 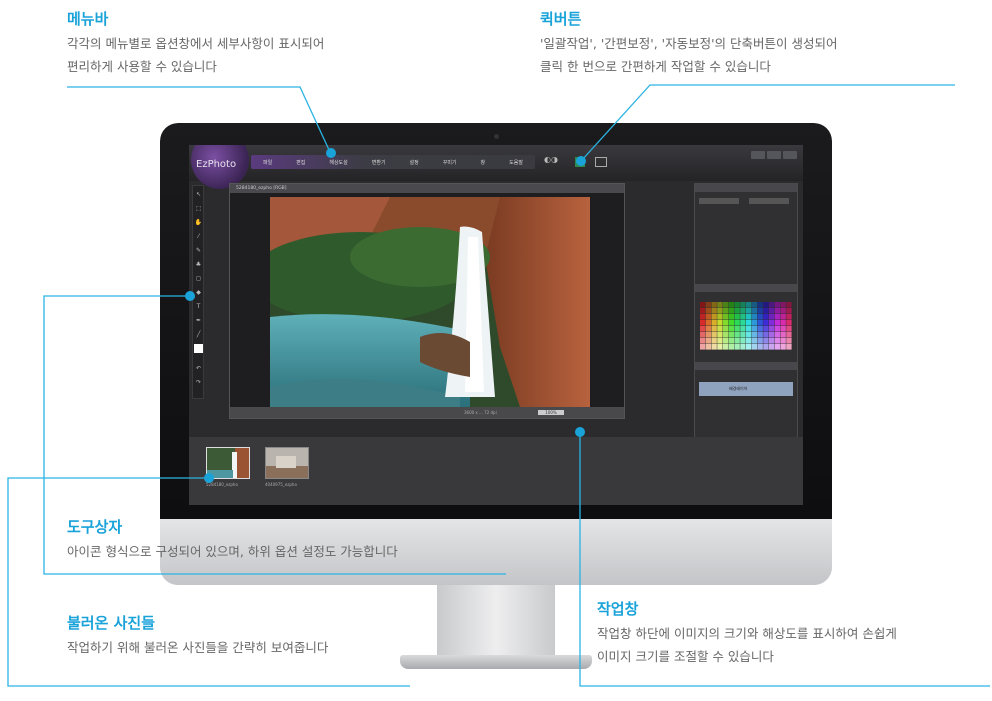 I want to click on menu-item-resolution: 해상도설, so click(x=338, y=162).